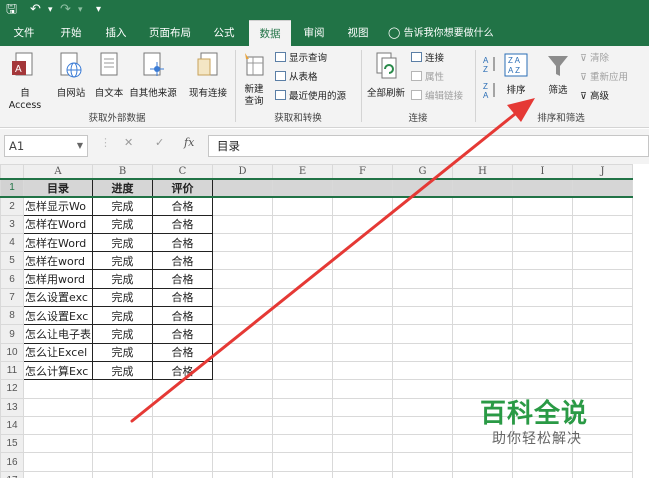 Image resolution: width=649 pixels, height=478 pixels. I want to click on cell-a: 怎样在word, so click(58, 261).